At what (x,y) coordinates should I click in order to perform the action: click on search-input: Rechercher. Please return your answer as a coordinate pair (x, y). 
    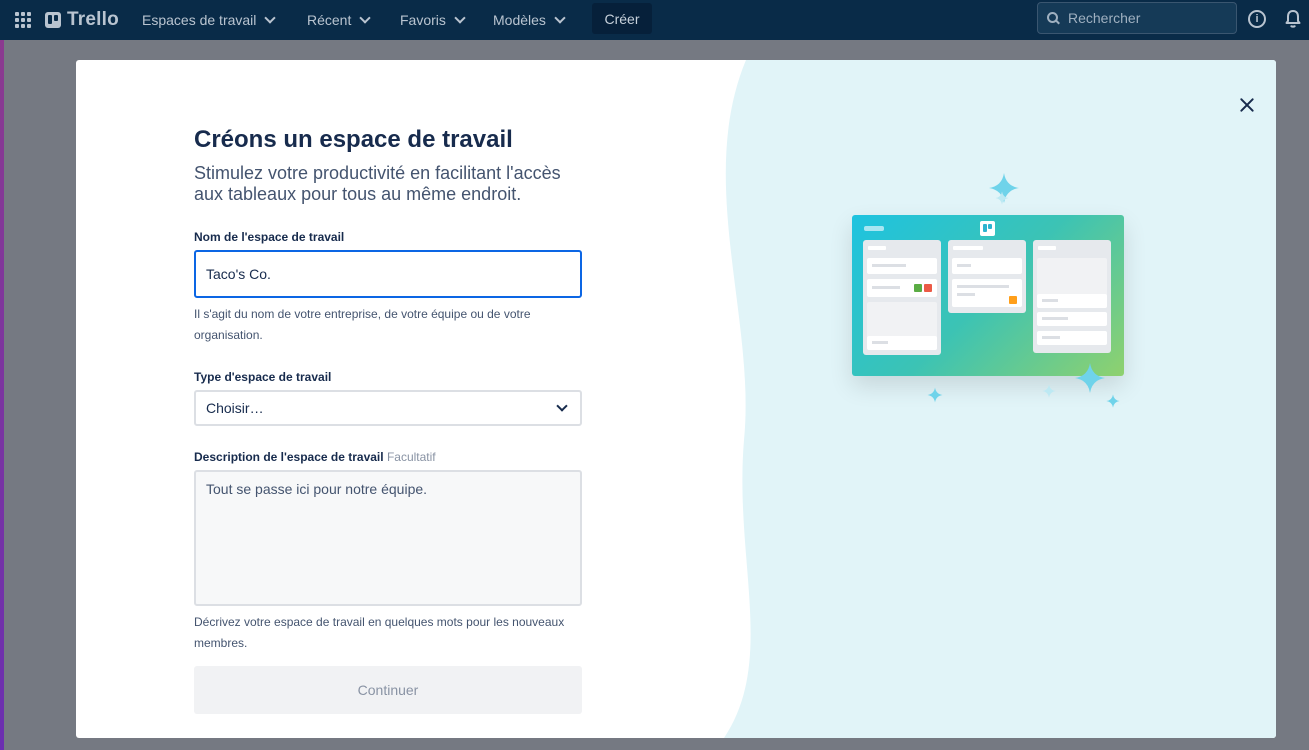
    Looking at the image, I should click on (1137, 18).